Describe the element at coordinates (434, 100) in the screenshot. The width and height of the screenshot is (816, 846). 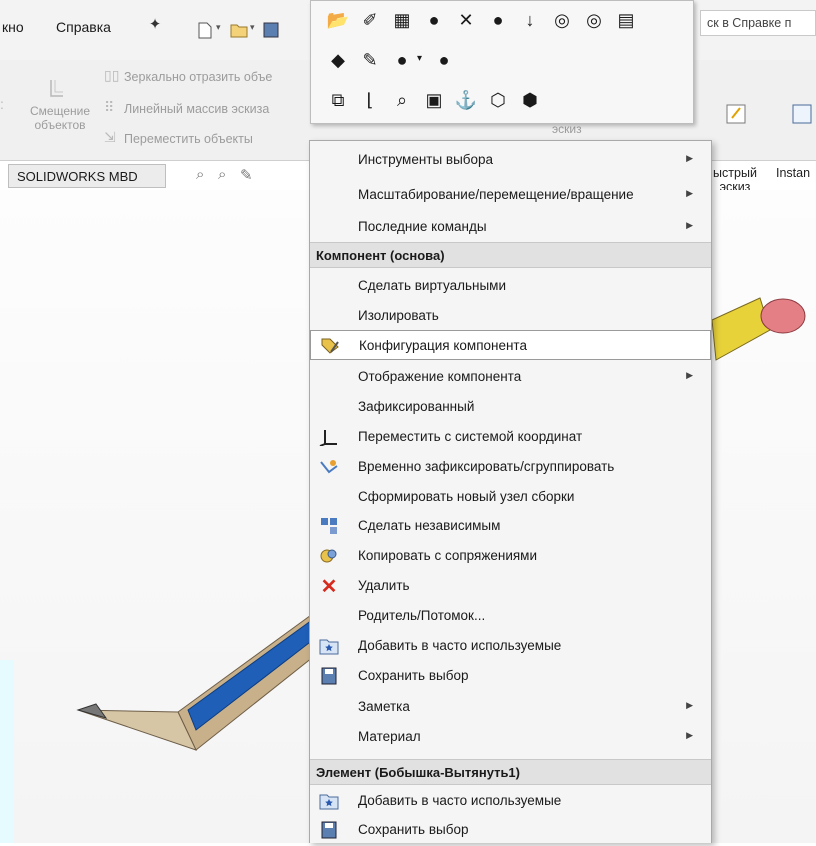
I see `section-view-icon: ▣` at that location.